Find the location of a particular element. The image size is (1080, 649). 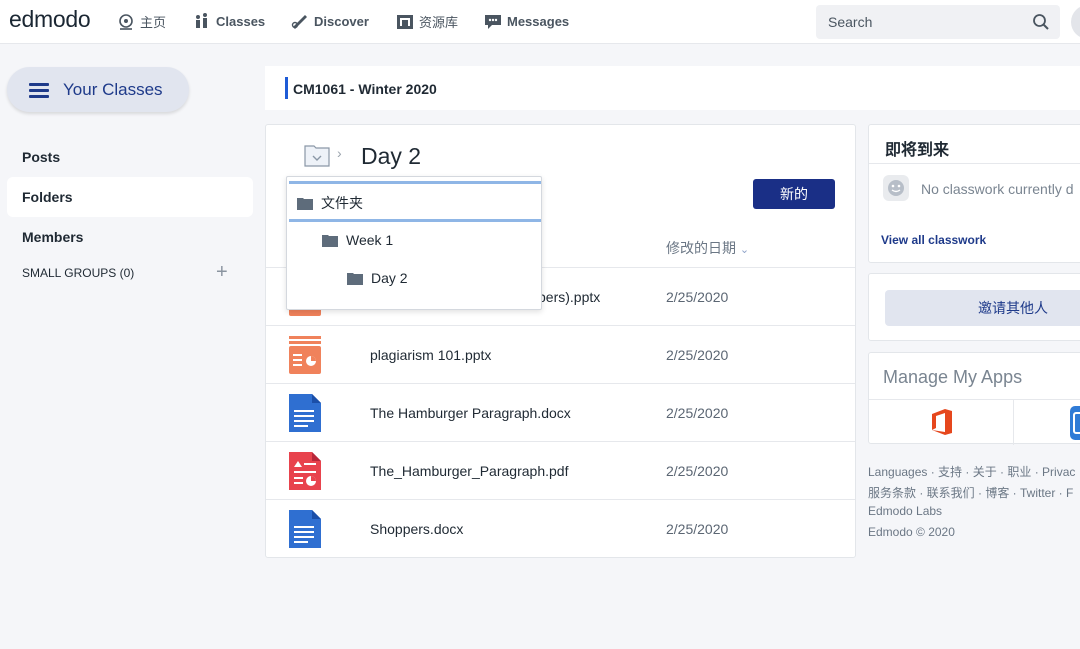

nav-discover: Discover is located at coordinates (330, 21).